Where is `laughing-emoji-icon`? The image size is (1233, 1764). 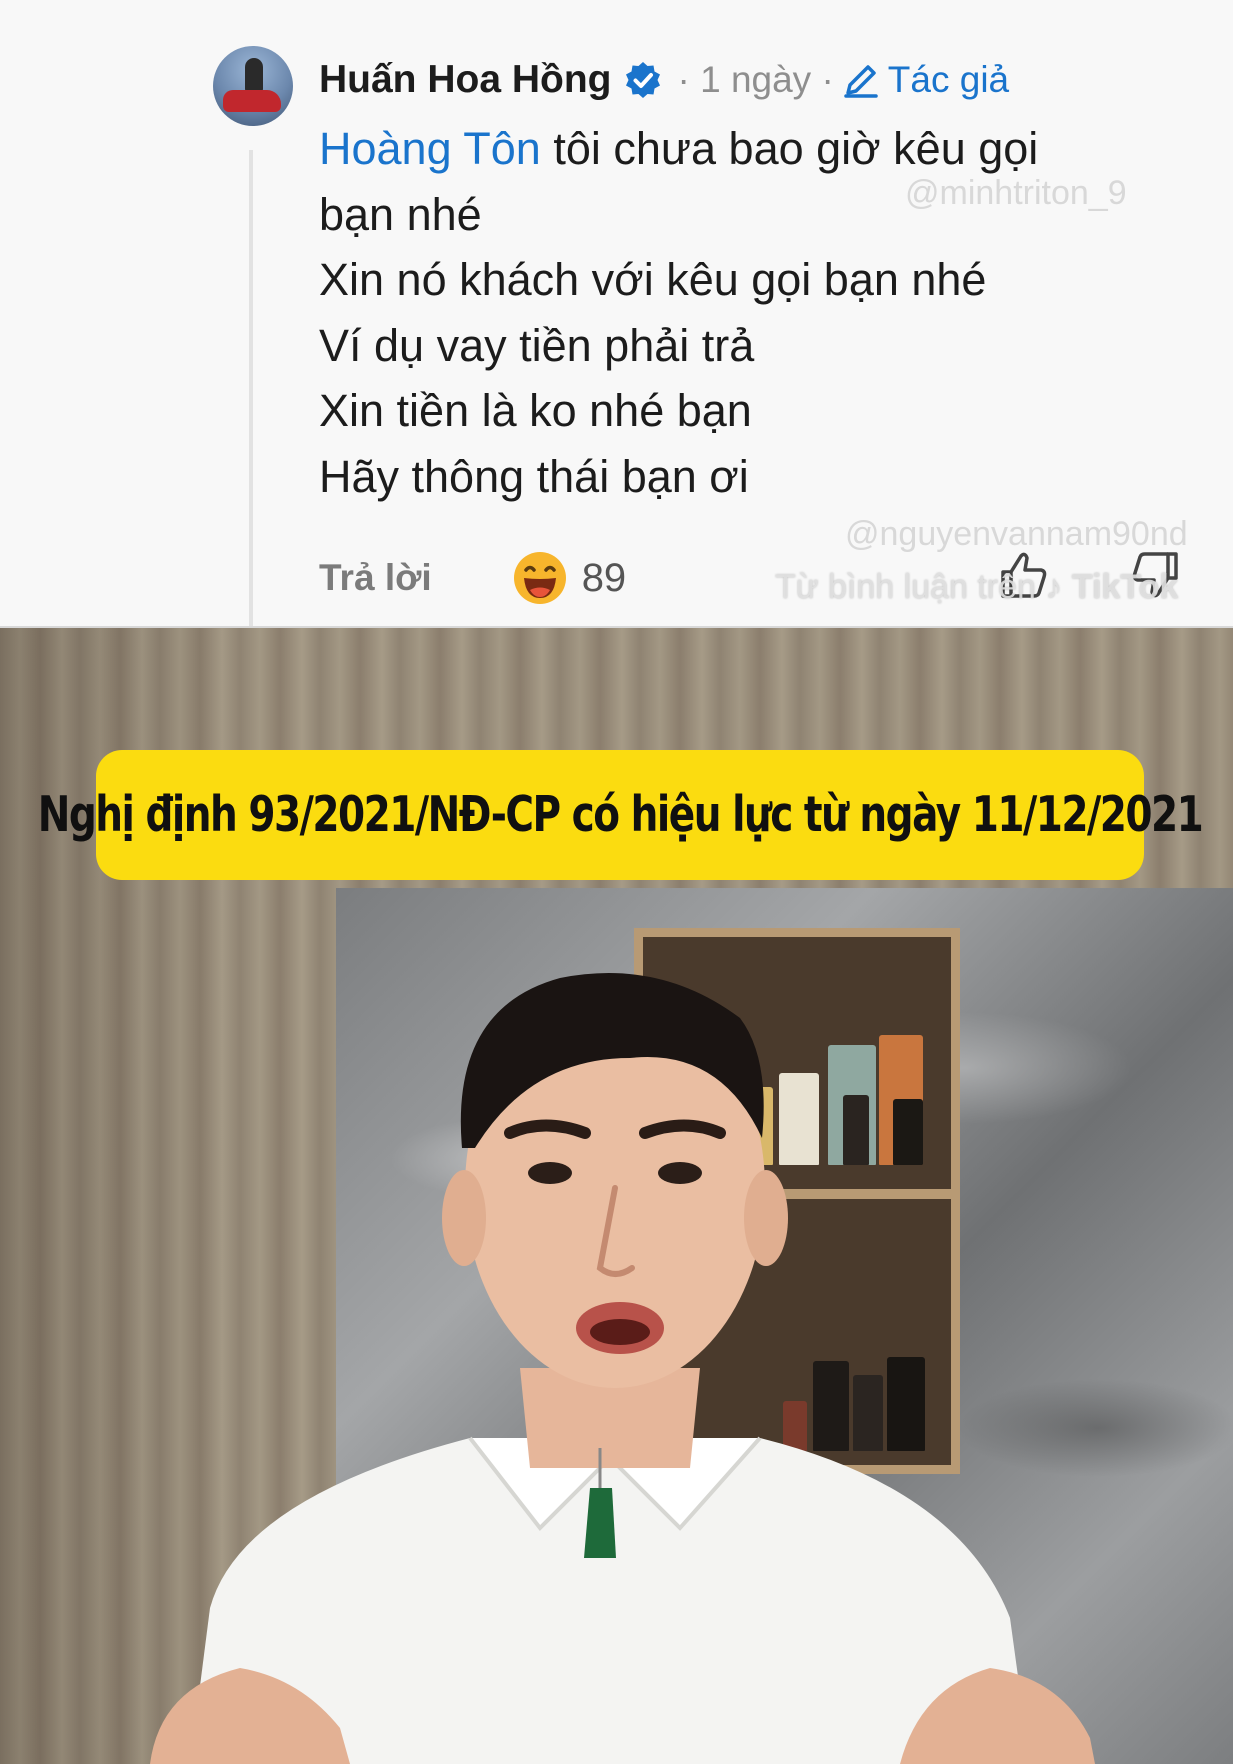 laughing-emoji-icon is located at coordinates (539, 578).